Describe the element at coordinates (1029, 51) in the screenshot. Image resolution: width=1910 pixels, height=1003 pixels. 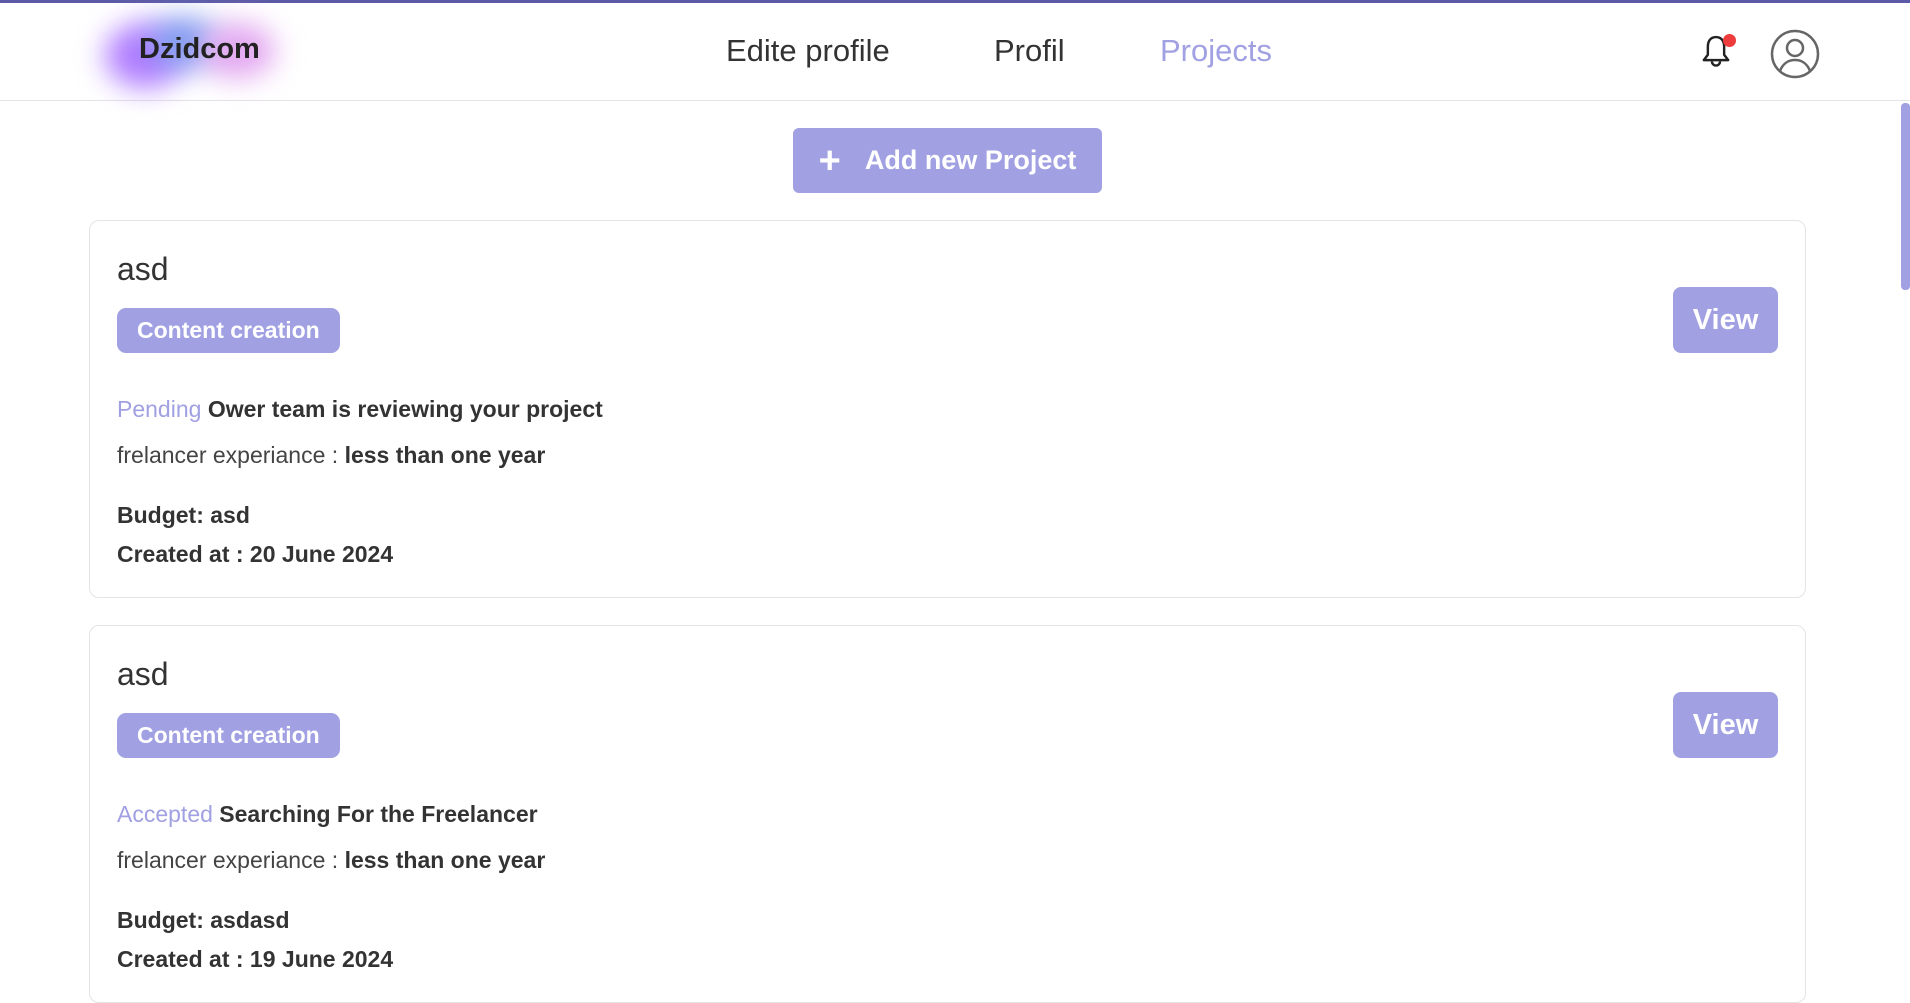
I see `nav-profil: Profil` at that location.